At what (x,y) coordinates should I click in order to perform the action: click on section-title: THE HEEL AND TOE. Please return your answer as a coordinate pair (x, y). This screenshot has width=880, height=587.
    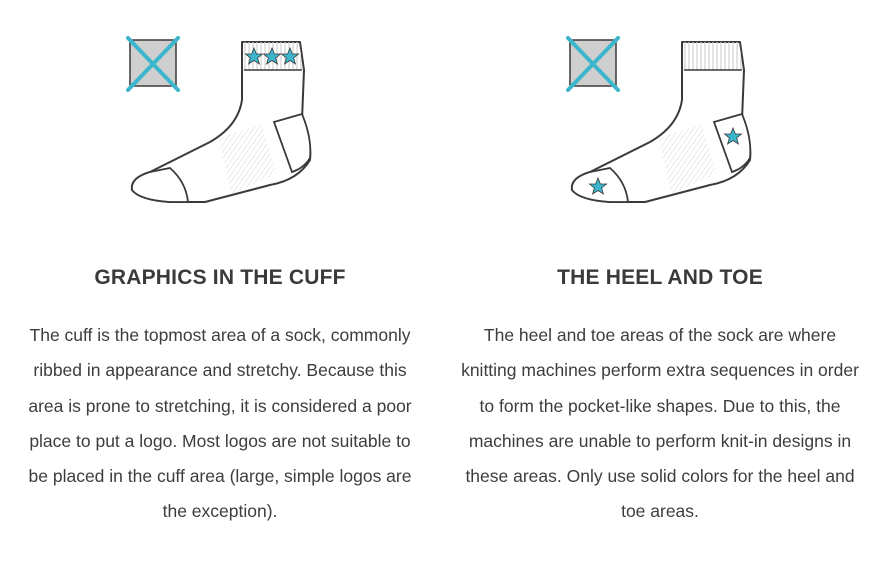
    Looking at the image, I should click on (660, 277).